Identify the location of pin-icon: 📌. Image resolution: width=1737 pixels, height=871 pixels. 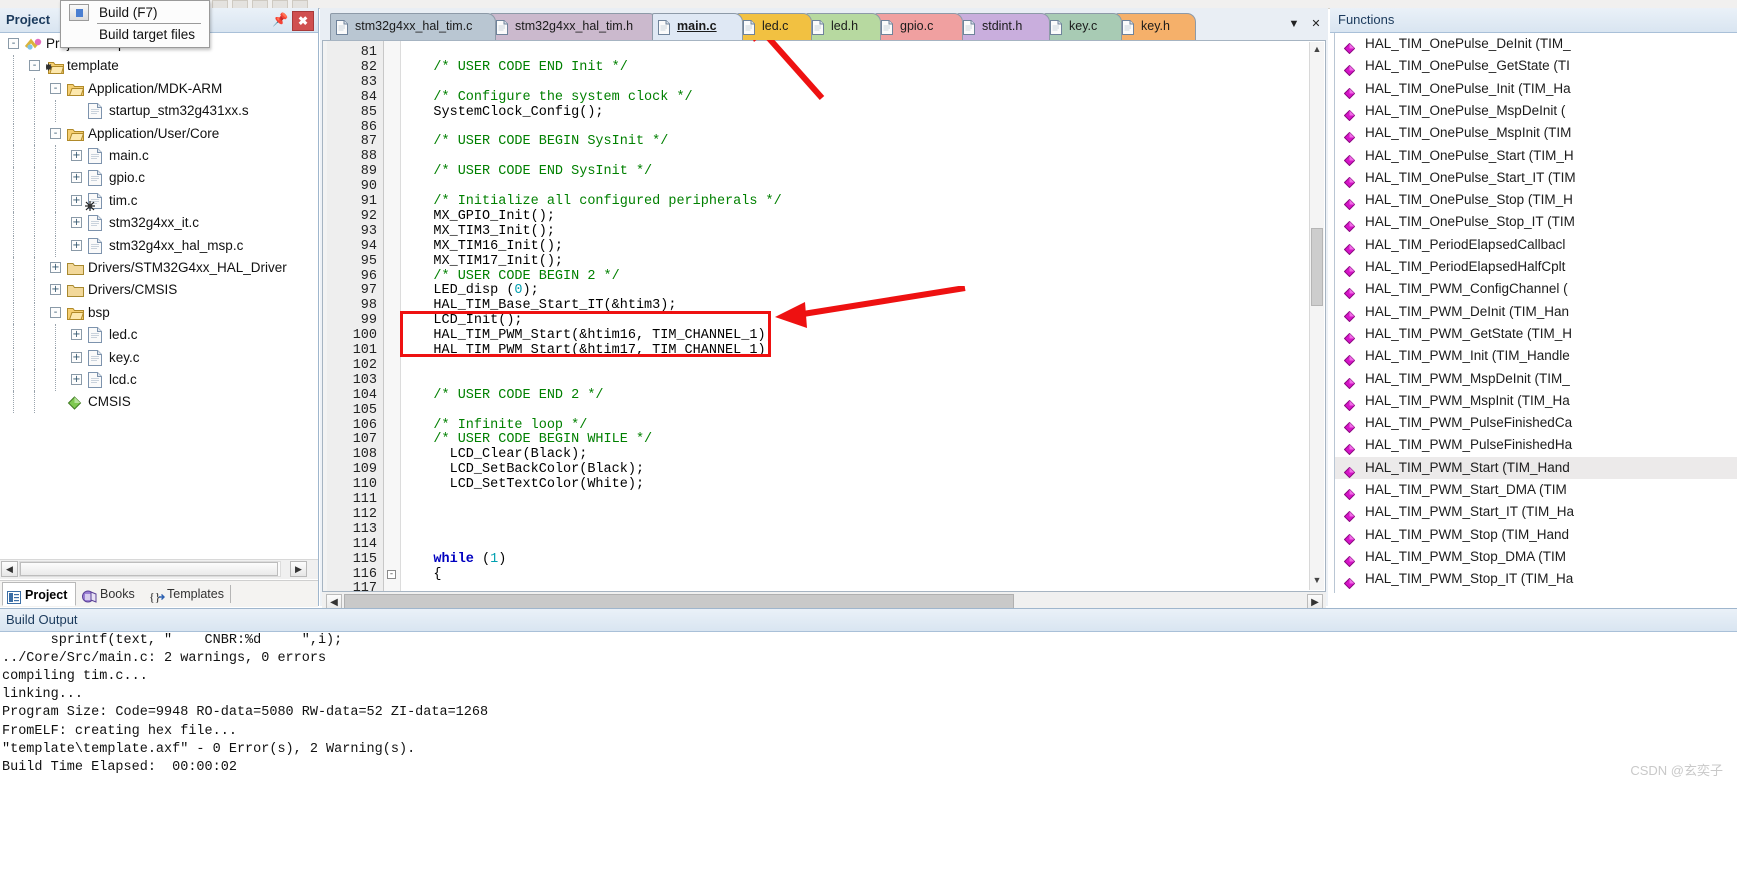
(280, 20).